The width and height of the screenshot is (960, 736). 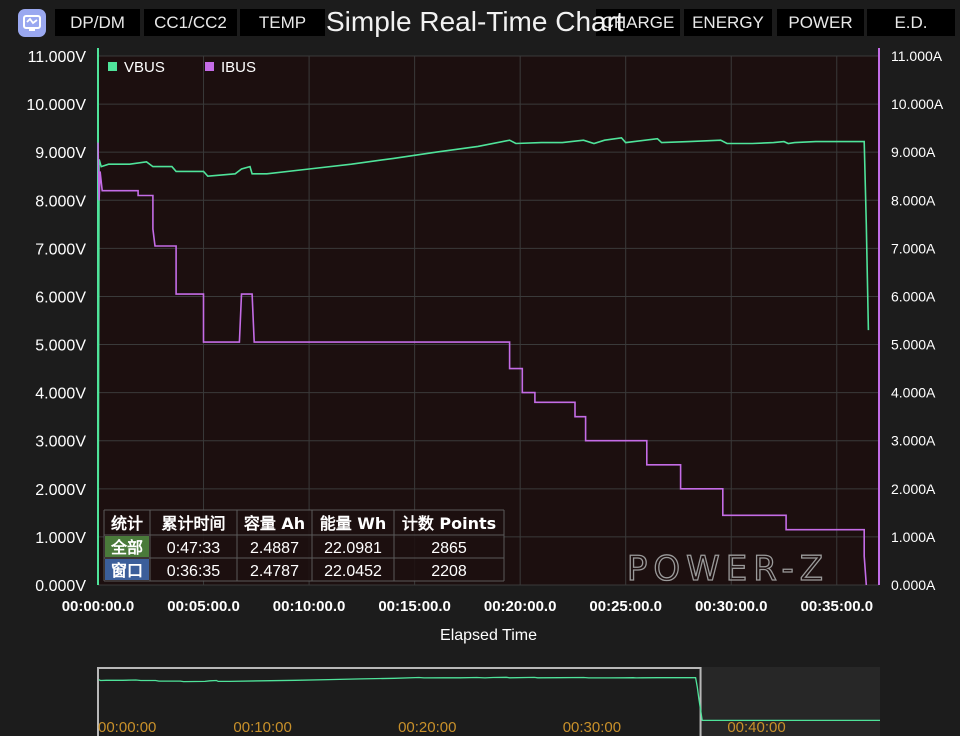 What do you see at coordinates (193, 548) in the screenshot?
I see `table-cell: 0:47:33` at bounding box center [193, 548].